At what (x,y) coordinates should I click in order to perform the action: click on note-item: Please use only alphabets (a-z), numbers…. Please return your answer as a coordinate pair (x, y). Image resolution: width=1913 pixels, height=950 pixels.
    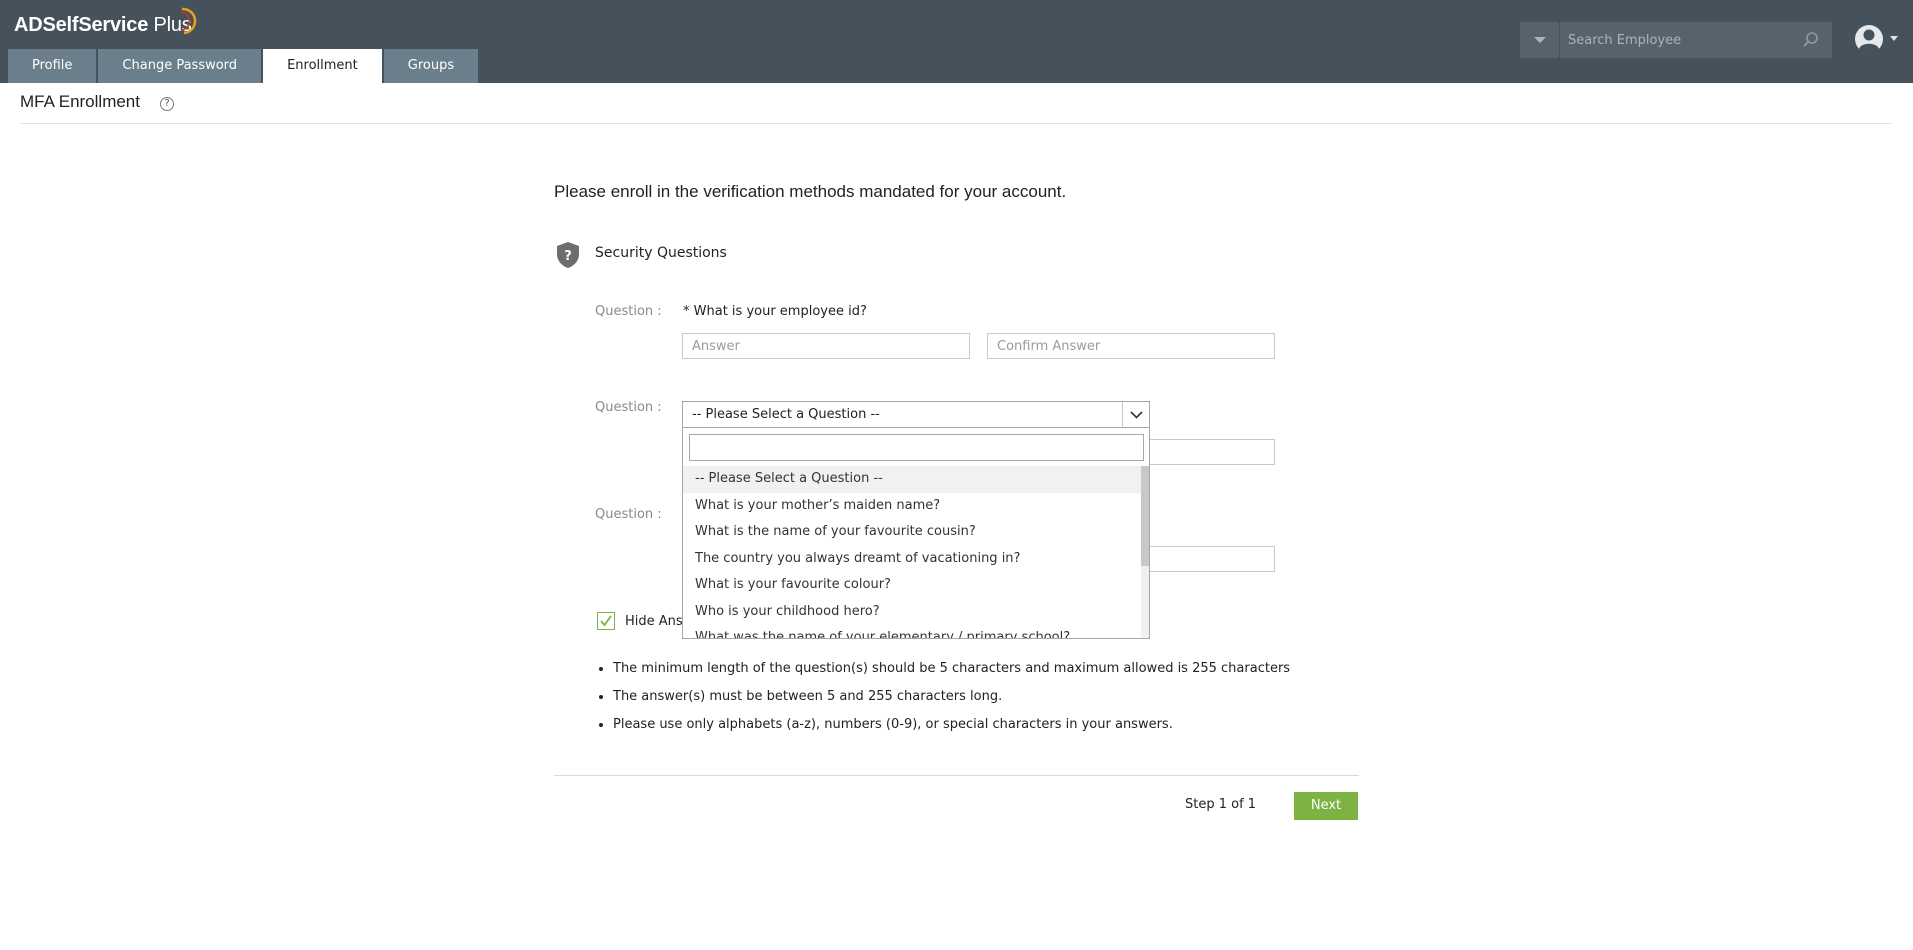
    Looking at the image, I should click on (951, 730).